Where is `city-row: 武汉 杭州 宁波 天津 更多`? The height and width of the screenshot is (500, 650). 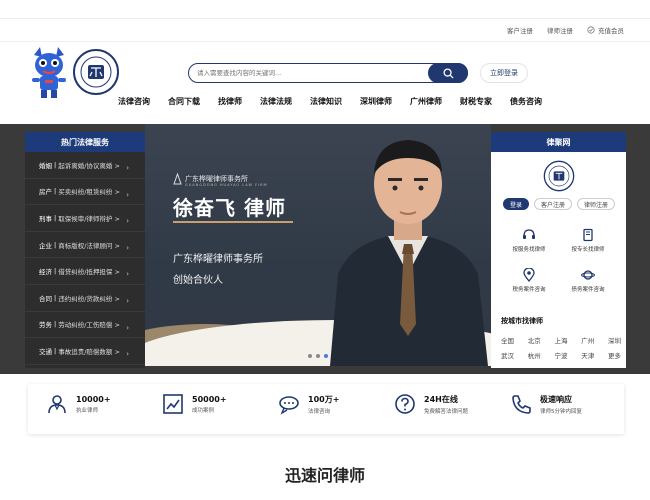 city-row: 武汉 杭州 宁波 天津 更多 is located at coordinates (561, 355).